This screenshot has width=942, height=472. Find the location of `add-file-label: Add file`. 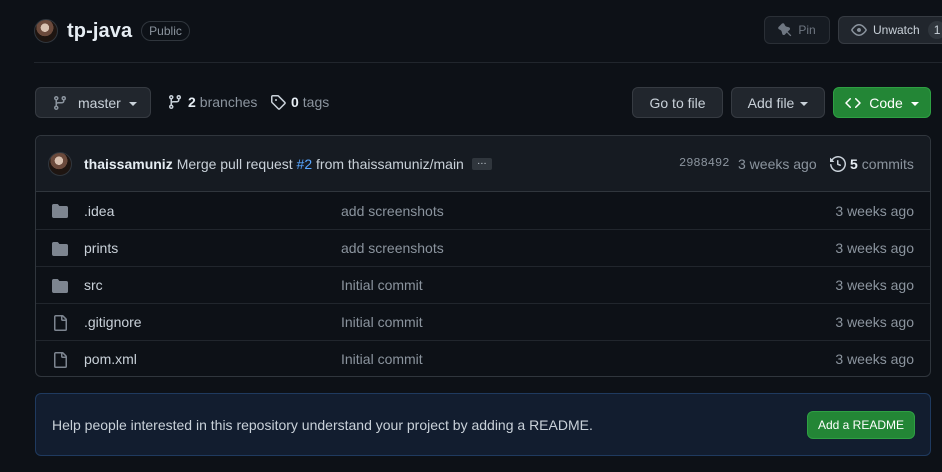

add-file-label: Add file is located at coordinates (771, 102).